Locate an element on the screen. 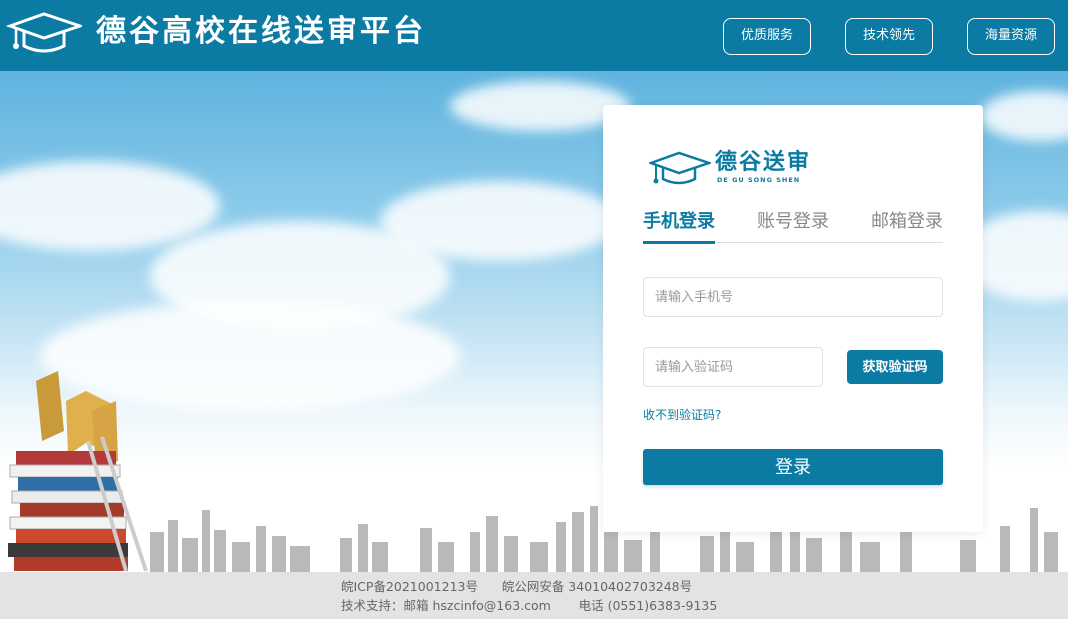 The height and width of the screenshot is (619, 1068). nav-tech-leading-button: 技术领先 is located at coordinates (889, 36).